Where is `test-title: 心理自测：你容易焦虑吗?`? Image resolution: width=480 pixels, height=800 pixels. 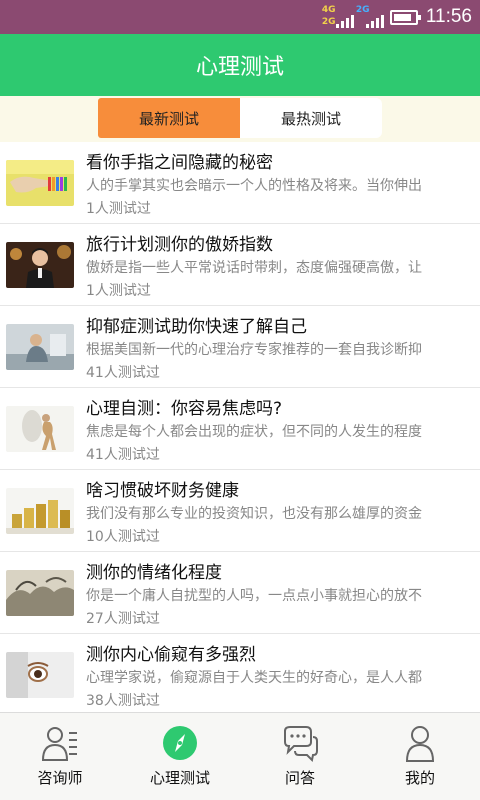 test-title: 心理自测：你容易焦虑吗? is located at coordinates (184, 409).